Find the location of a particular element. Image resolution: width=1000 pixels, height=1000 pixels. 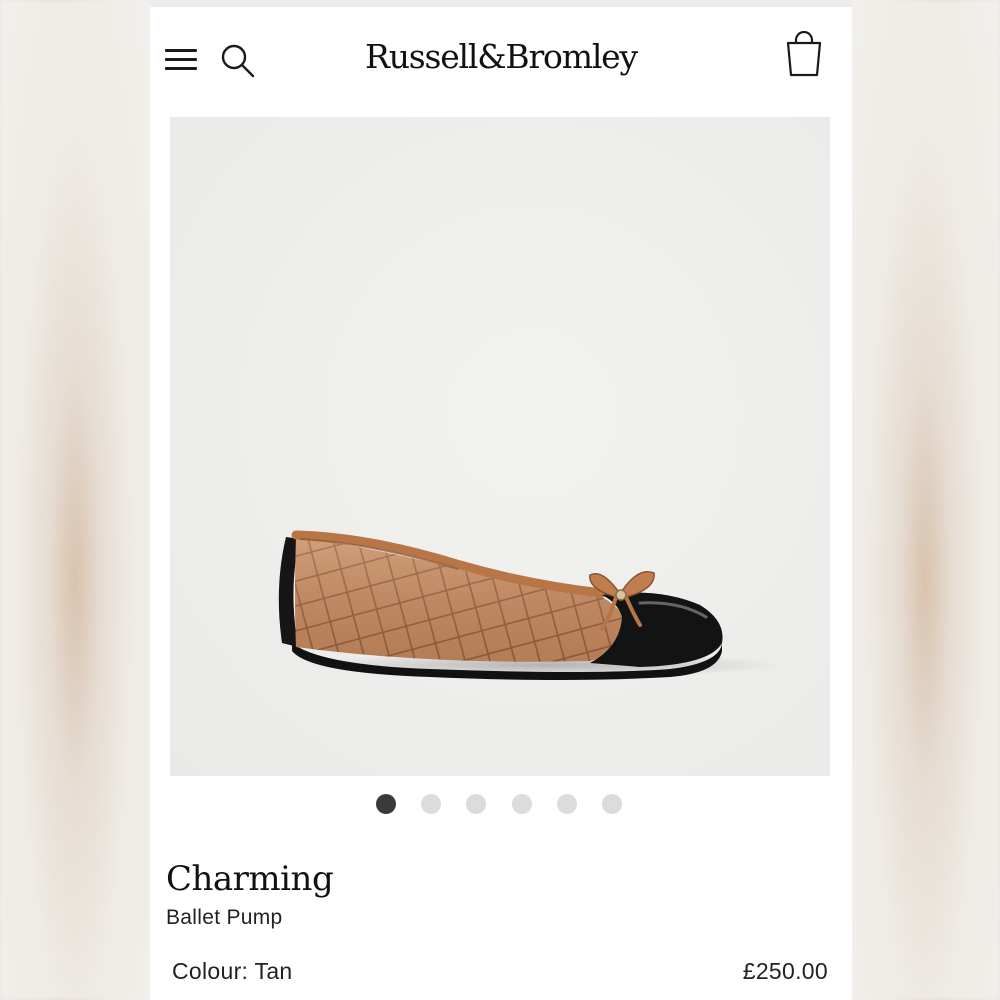

top-strip is located at coordinates (501, 3).